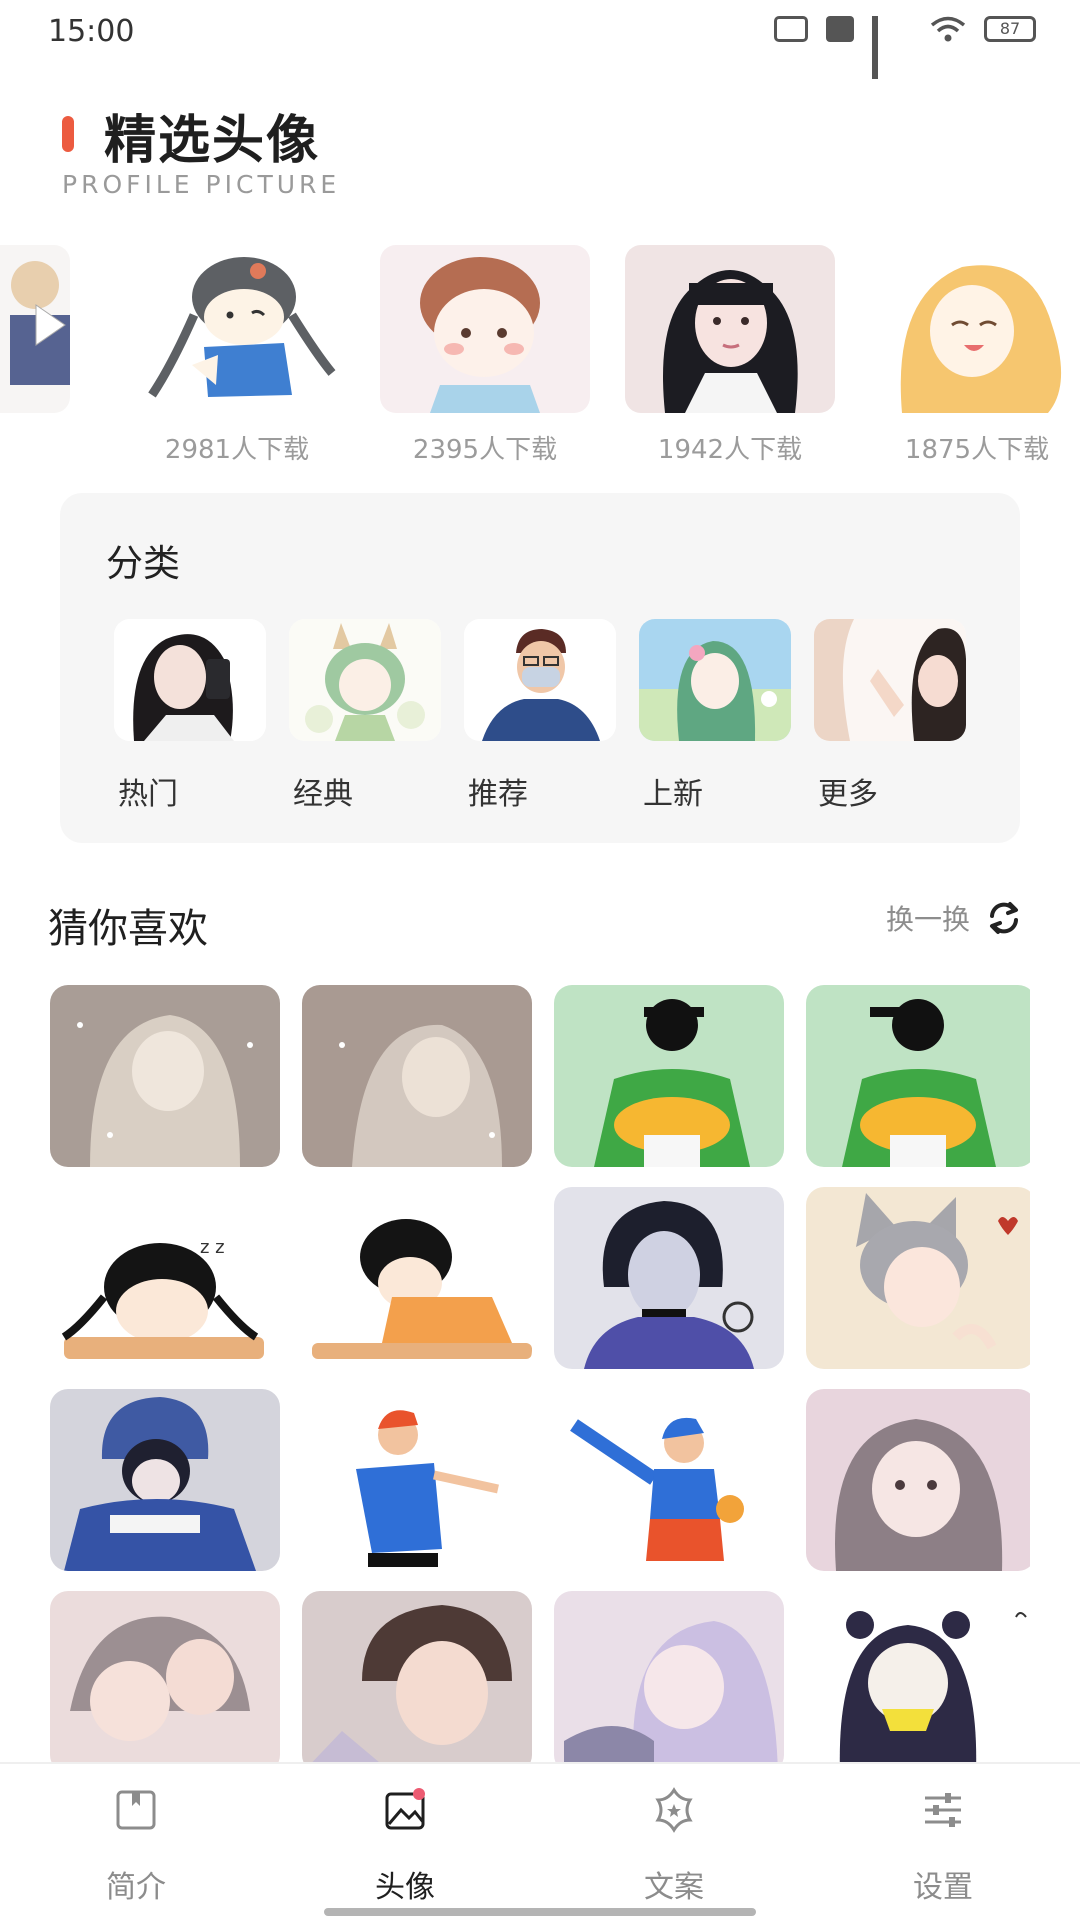 This screenshot has width=1080, height=1920. What do you see at coordinates (143, 563) in the screenshot?
I see `category-title: 分类` at bounding box center [143, 563].